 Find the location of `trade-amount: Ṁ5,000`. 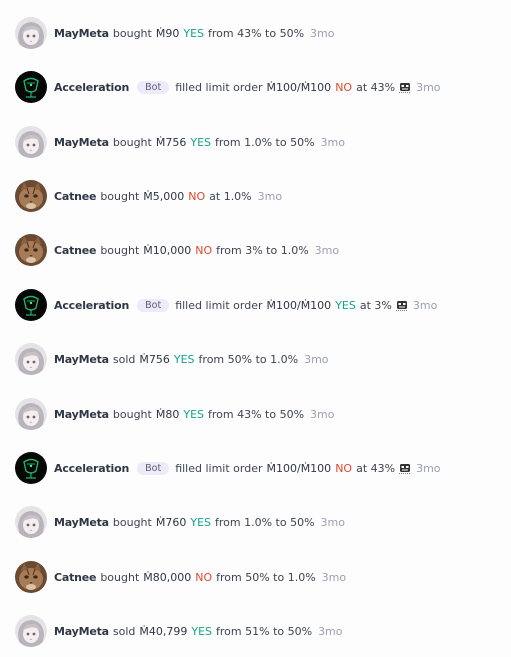

trade-amount: Ṁ5,000 is located at coordinates (164, 196).